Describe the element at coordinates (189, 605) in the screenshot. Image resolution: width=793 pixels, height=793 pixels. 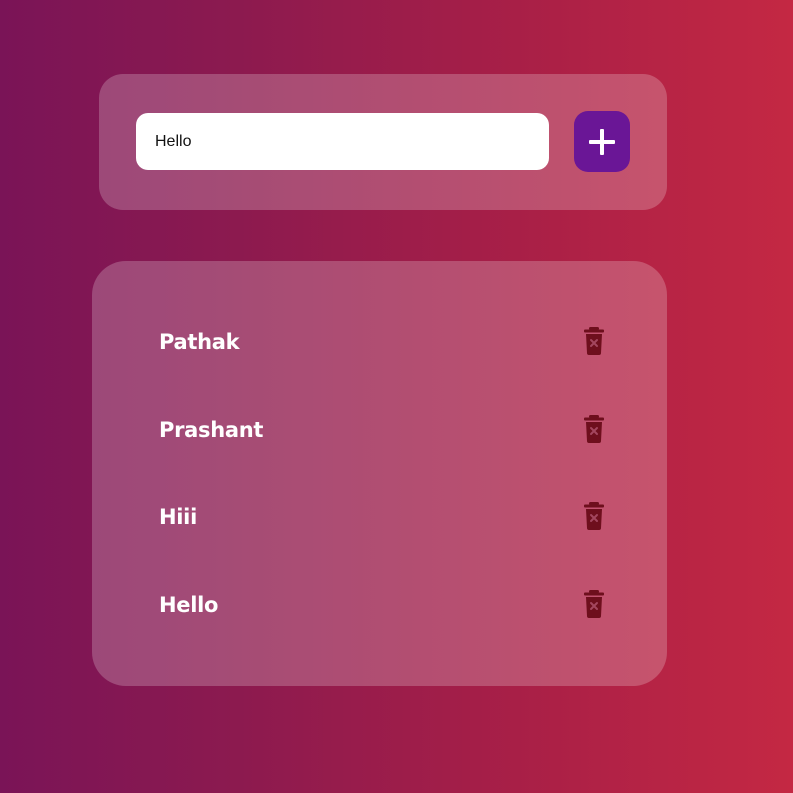
I see `todo-item-label: Hello` at that location.